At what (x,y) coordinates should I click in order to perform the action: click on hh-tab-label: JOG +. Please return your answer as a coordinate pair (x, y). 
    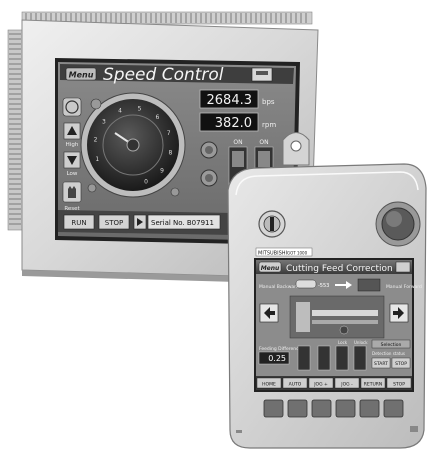
    Looking at the image, I should click on (320, 385).